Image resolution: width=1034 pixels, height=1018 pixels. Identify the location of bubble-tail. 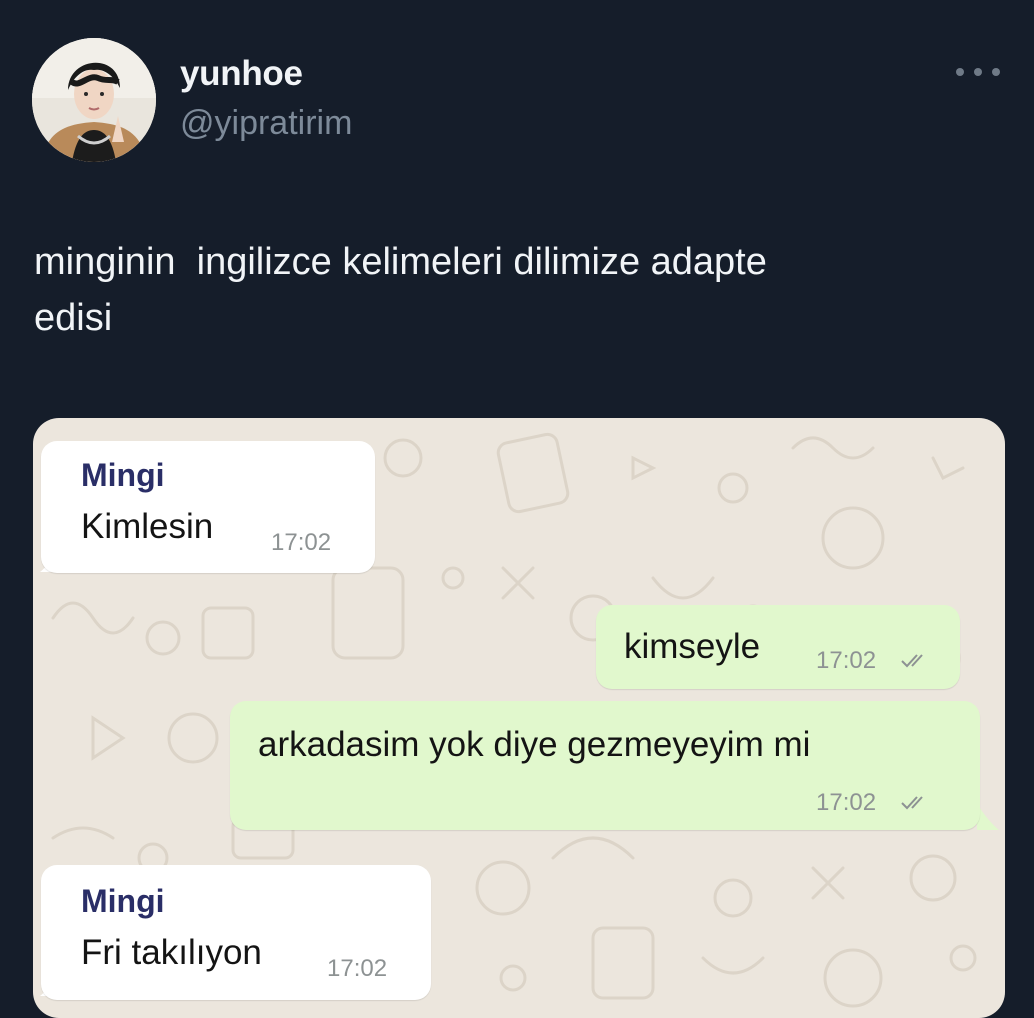
(988, 817).